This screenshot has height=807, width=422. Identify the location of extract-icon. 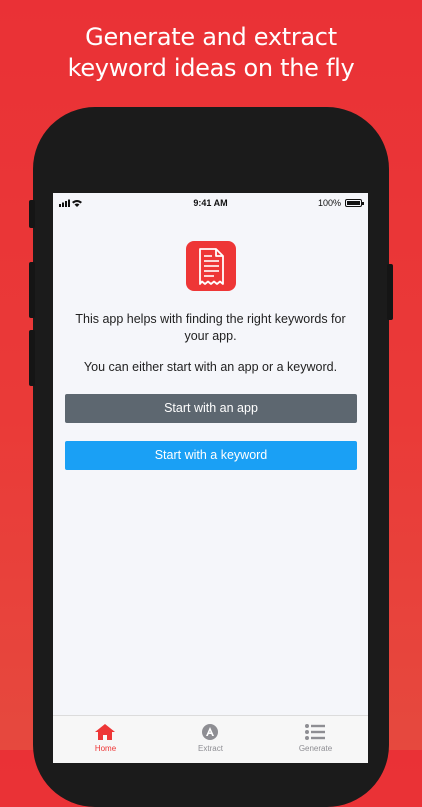
(210, 732).